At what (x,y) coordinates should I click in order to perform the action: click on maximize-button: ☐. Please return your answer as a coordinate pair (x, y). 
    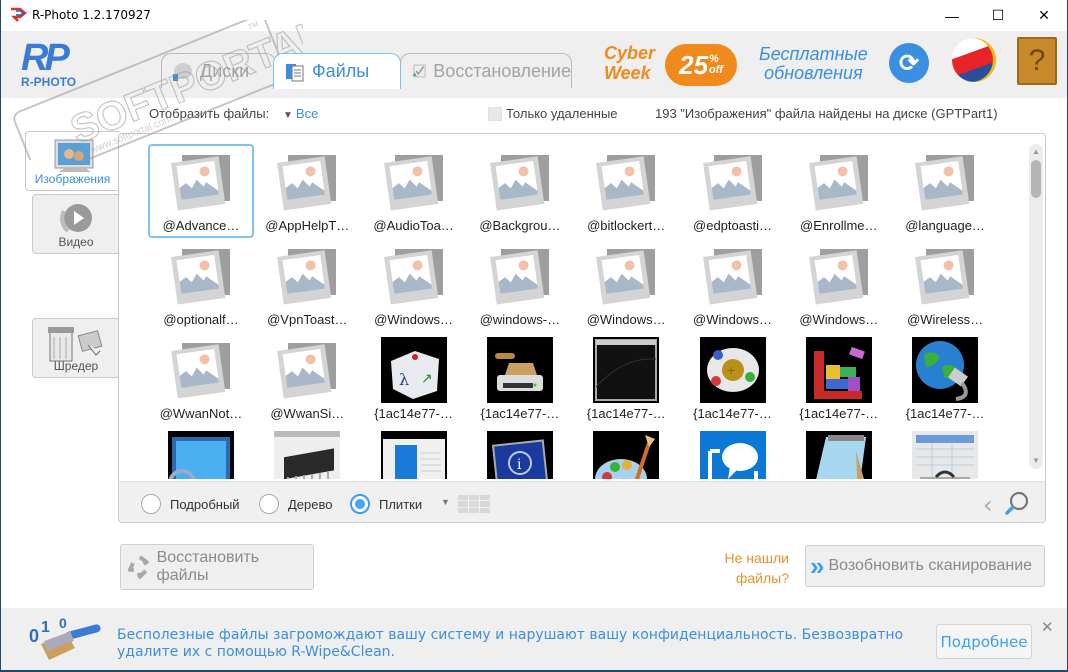
    Looking at the image, I should click on (998, 15).